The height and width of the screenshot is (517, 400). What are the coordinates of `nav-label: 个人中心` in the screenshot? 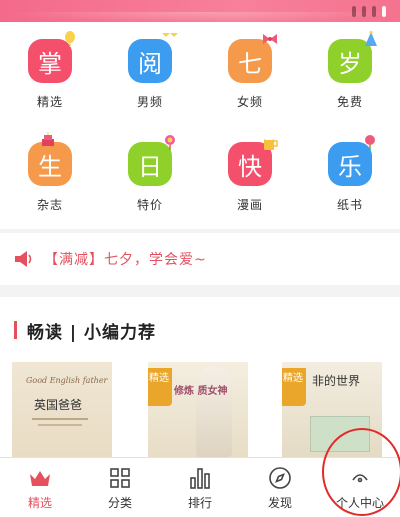 It's located at (359, 503).